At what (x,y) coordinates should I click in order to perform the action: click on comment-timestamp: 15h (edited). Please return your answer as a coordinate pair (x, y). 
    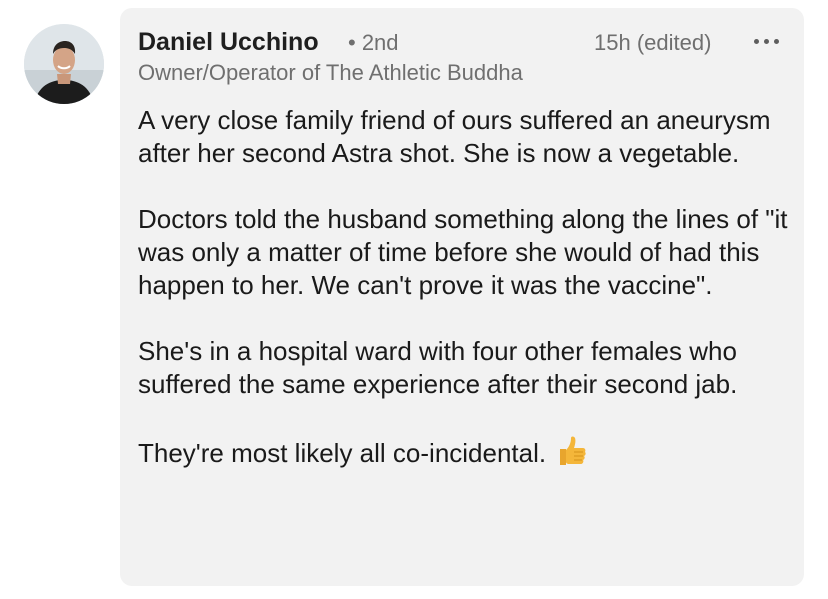
    Looking at the image, I should click on (653, 42).